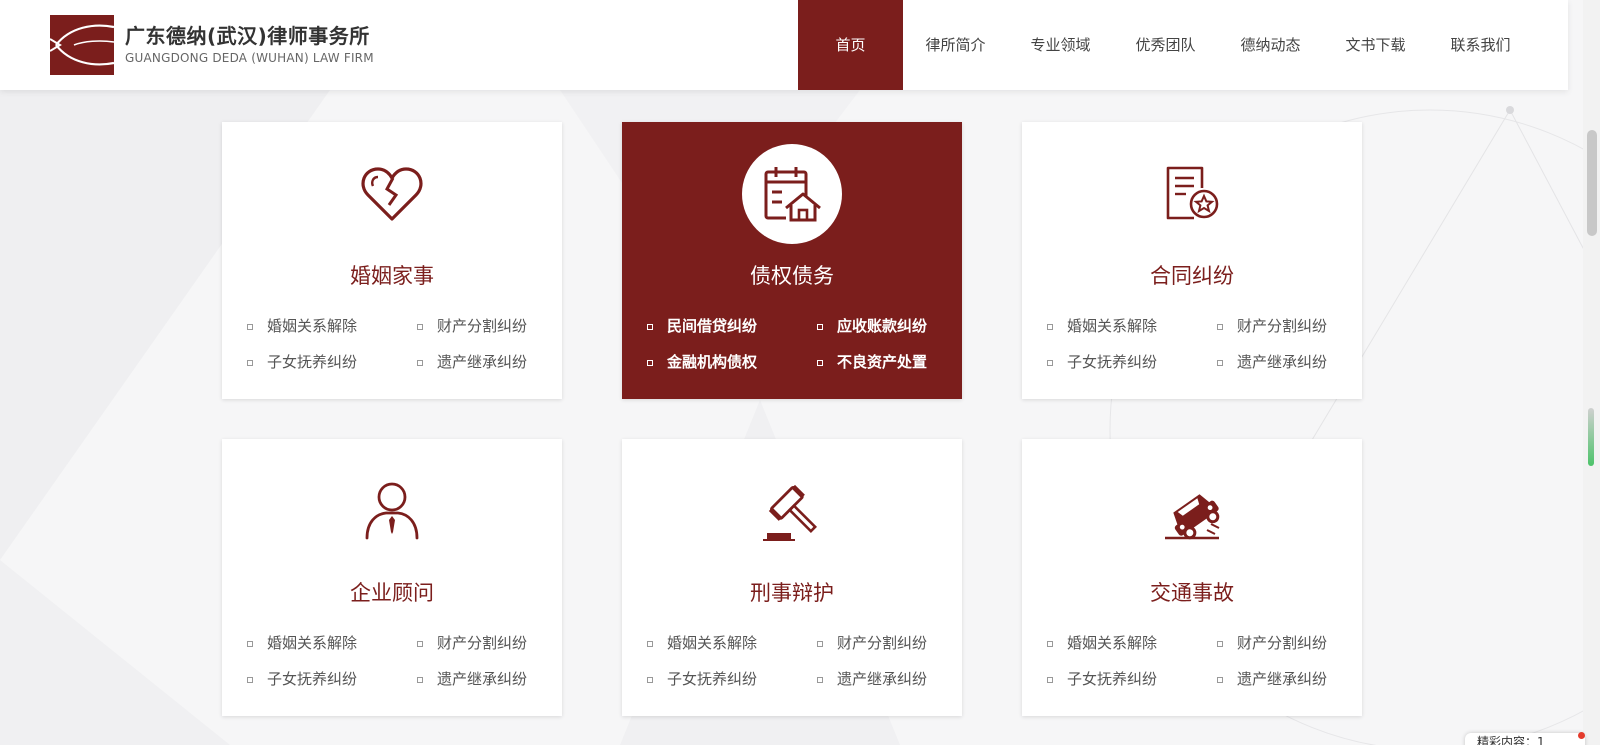 This screenshot has height=745, width=1600. Describe the element at coordinates (792, 511) in the screenshot. I see `gavel-icon` at that location.